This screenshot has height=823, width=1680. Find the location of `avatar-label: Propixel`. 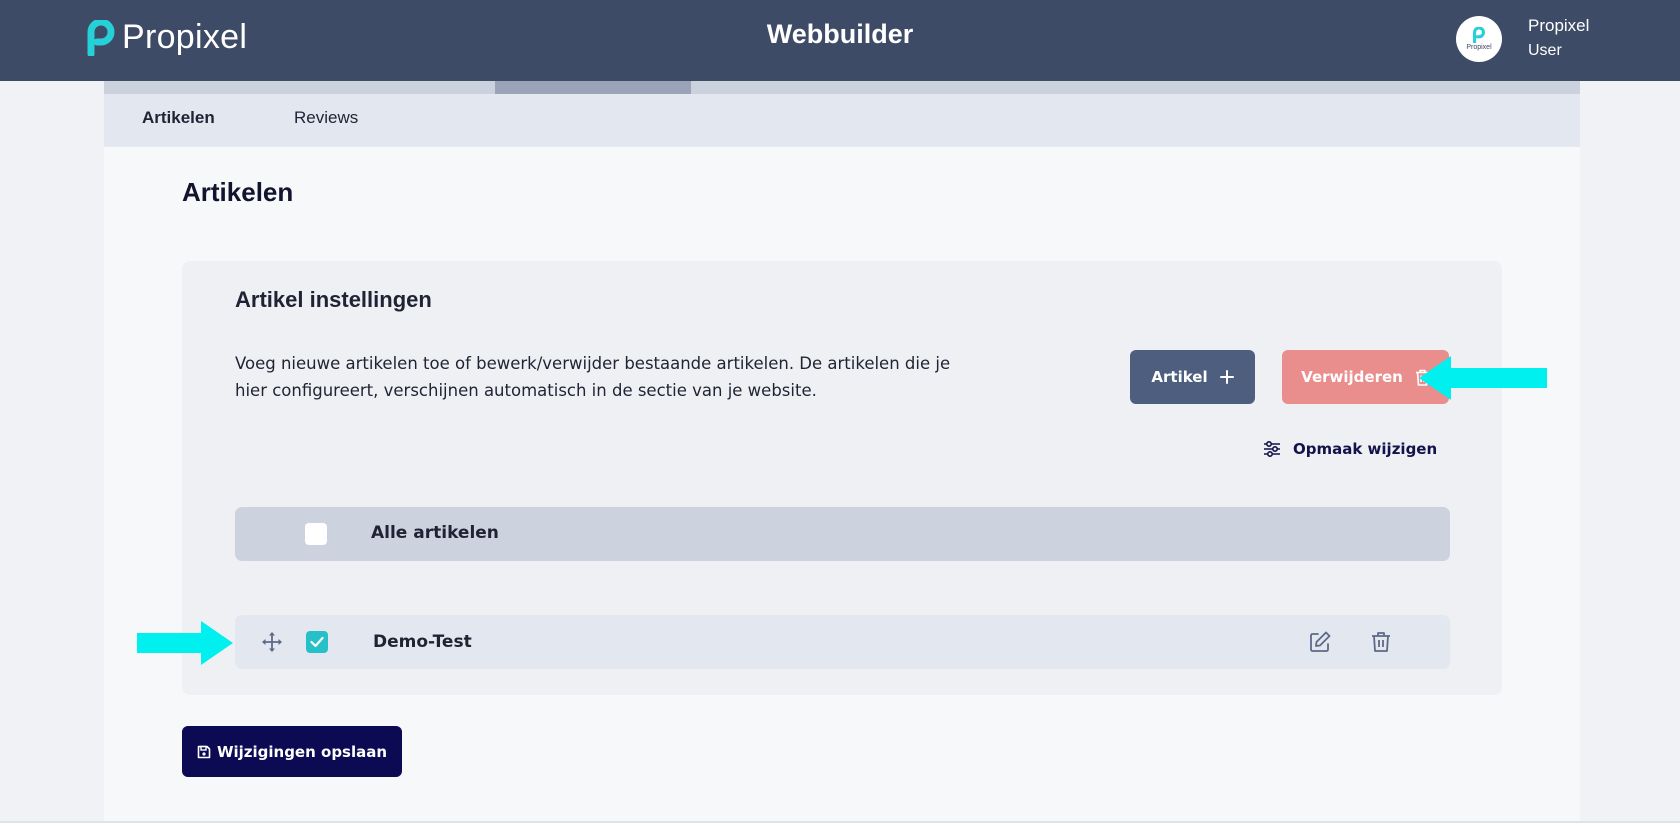

avatar-label: Propixel is located at coordinates (1479, 47).